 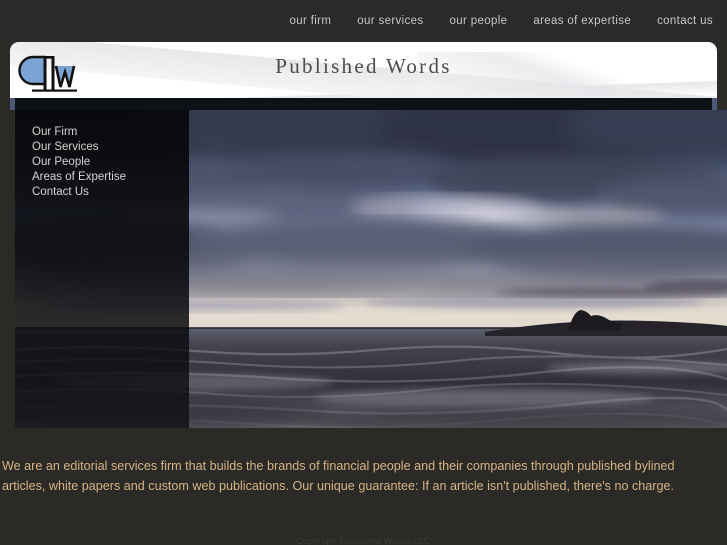 What do you see at coordinates (390, 21) in the screenshot?
I see `topnav-item-our-services: our services` at bounding box center [390, 21].